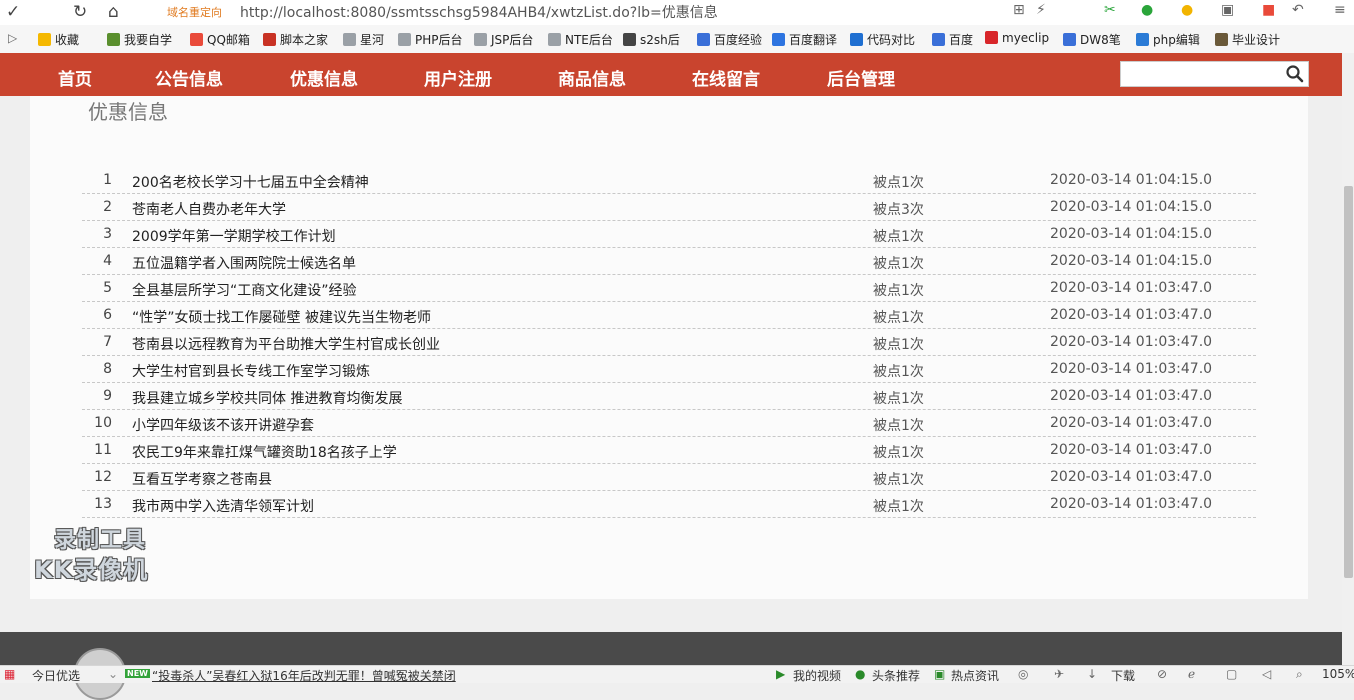 This screenshot has height=700, width=1354. Describe the element at coordinates (861, 77) in the screenshot. I see `nav-admin: 后台管理` at that location.